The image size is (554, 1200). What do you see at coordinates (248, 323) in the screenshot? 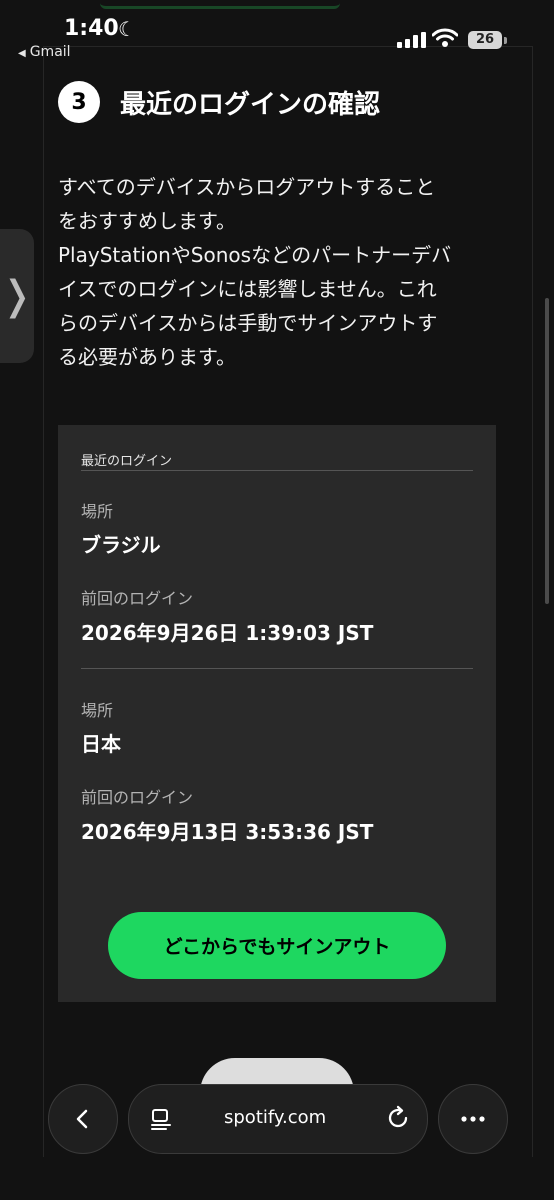
I see `description-line: らのデバイスからは手動でサインアウトす` at bounding box center [248, 323].